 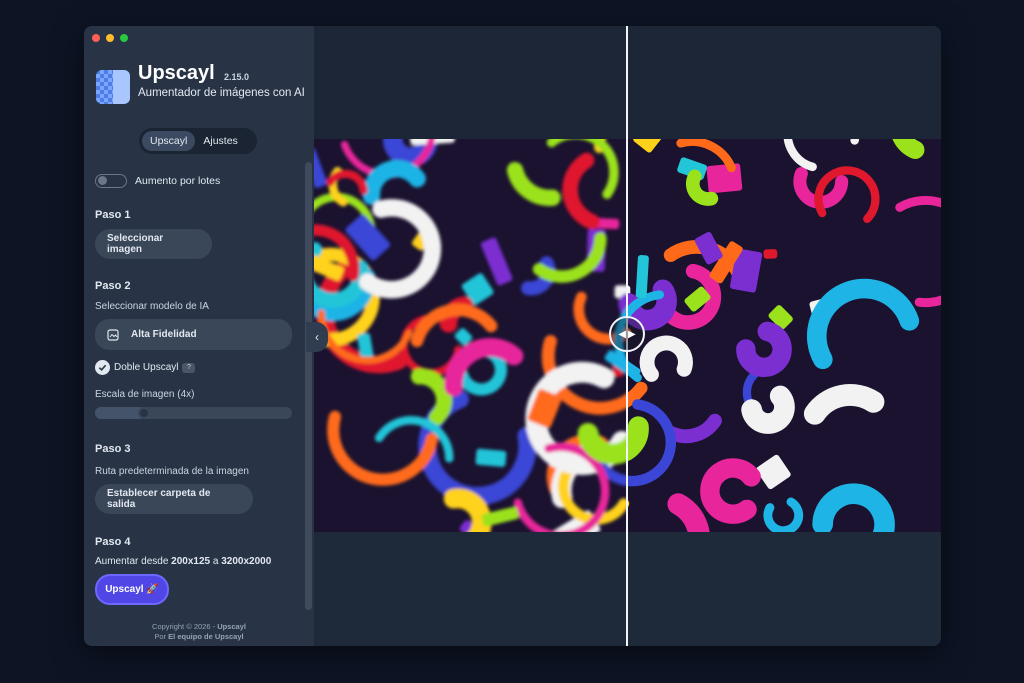 I want to click on model-select-value: Alta Fidelidad, so click(x=164, y=334).